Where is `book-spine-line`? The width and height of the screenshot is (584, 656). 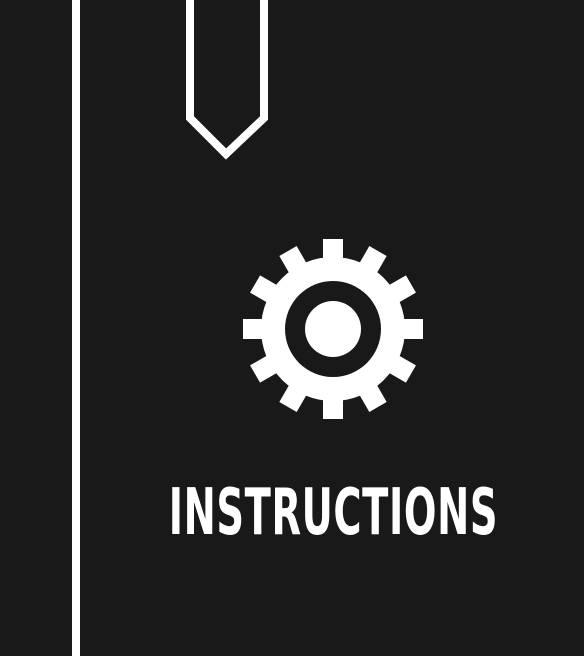 book-spine-line is located at coordinates (76, 328).